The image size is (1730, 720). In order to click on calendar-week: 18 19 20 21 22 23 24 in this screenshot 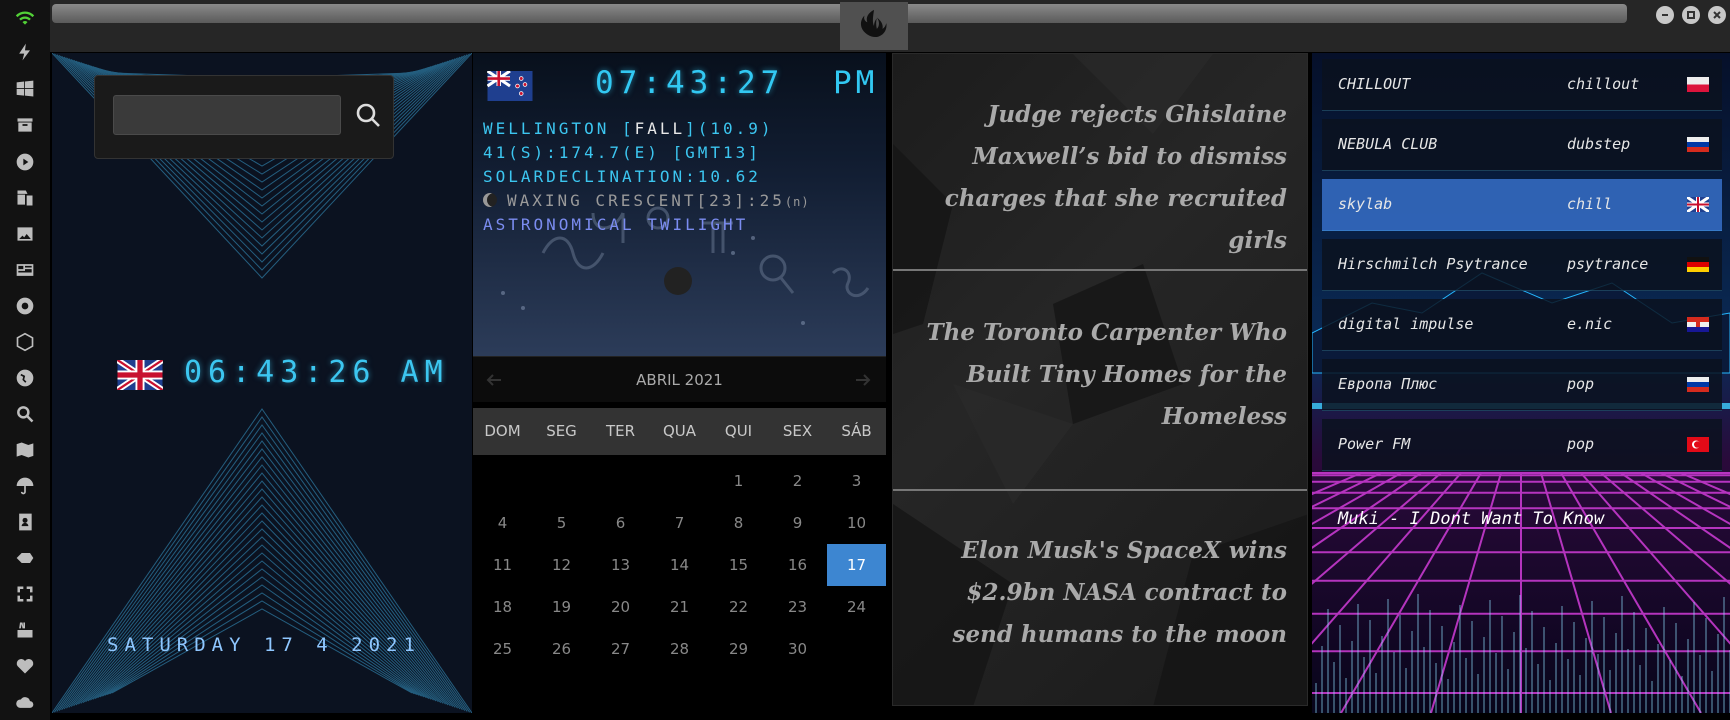, I will do `click(679, 607)`.